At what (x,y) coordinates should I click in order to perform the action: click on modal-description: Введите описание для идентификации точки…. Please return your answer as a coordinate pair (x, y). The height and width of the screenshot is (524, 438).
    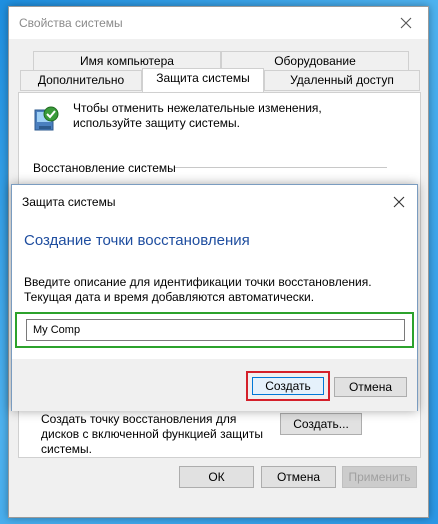
    Looking at the image, I should click on (198, 289).